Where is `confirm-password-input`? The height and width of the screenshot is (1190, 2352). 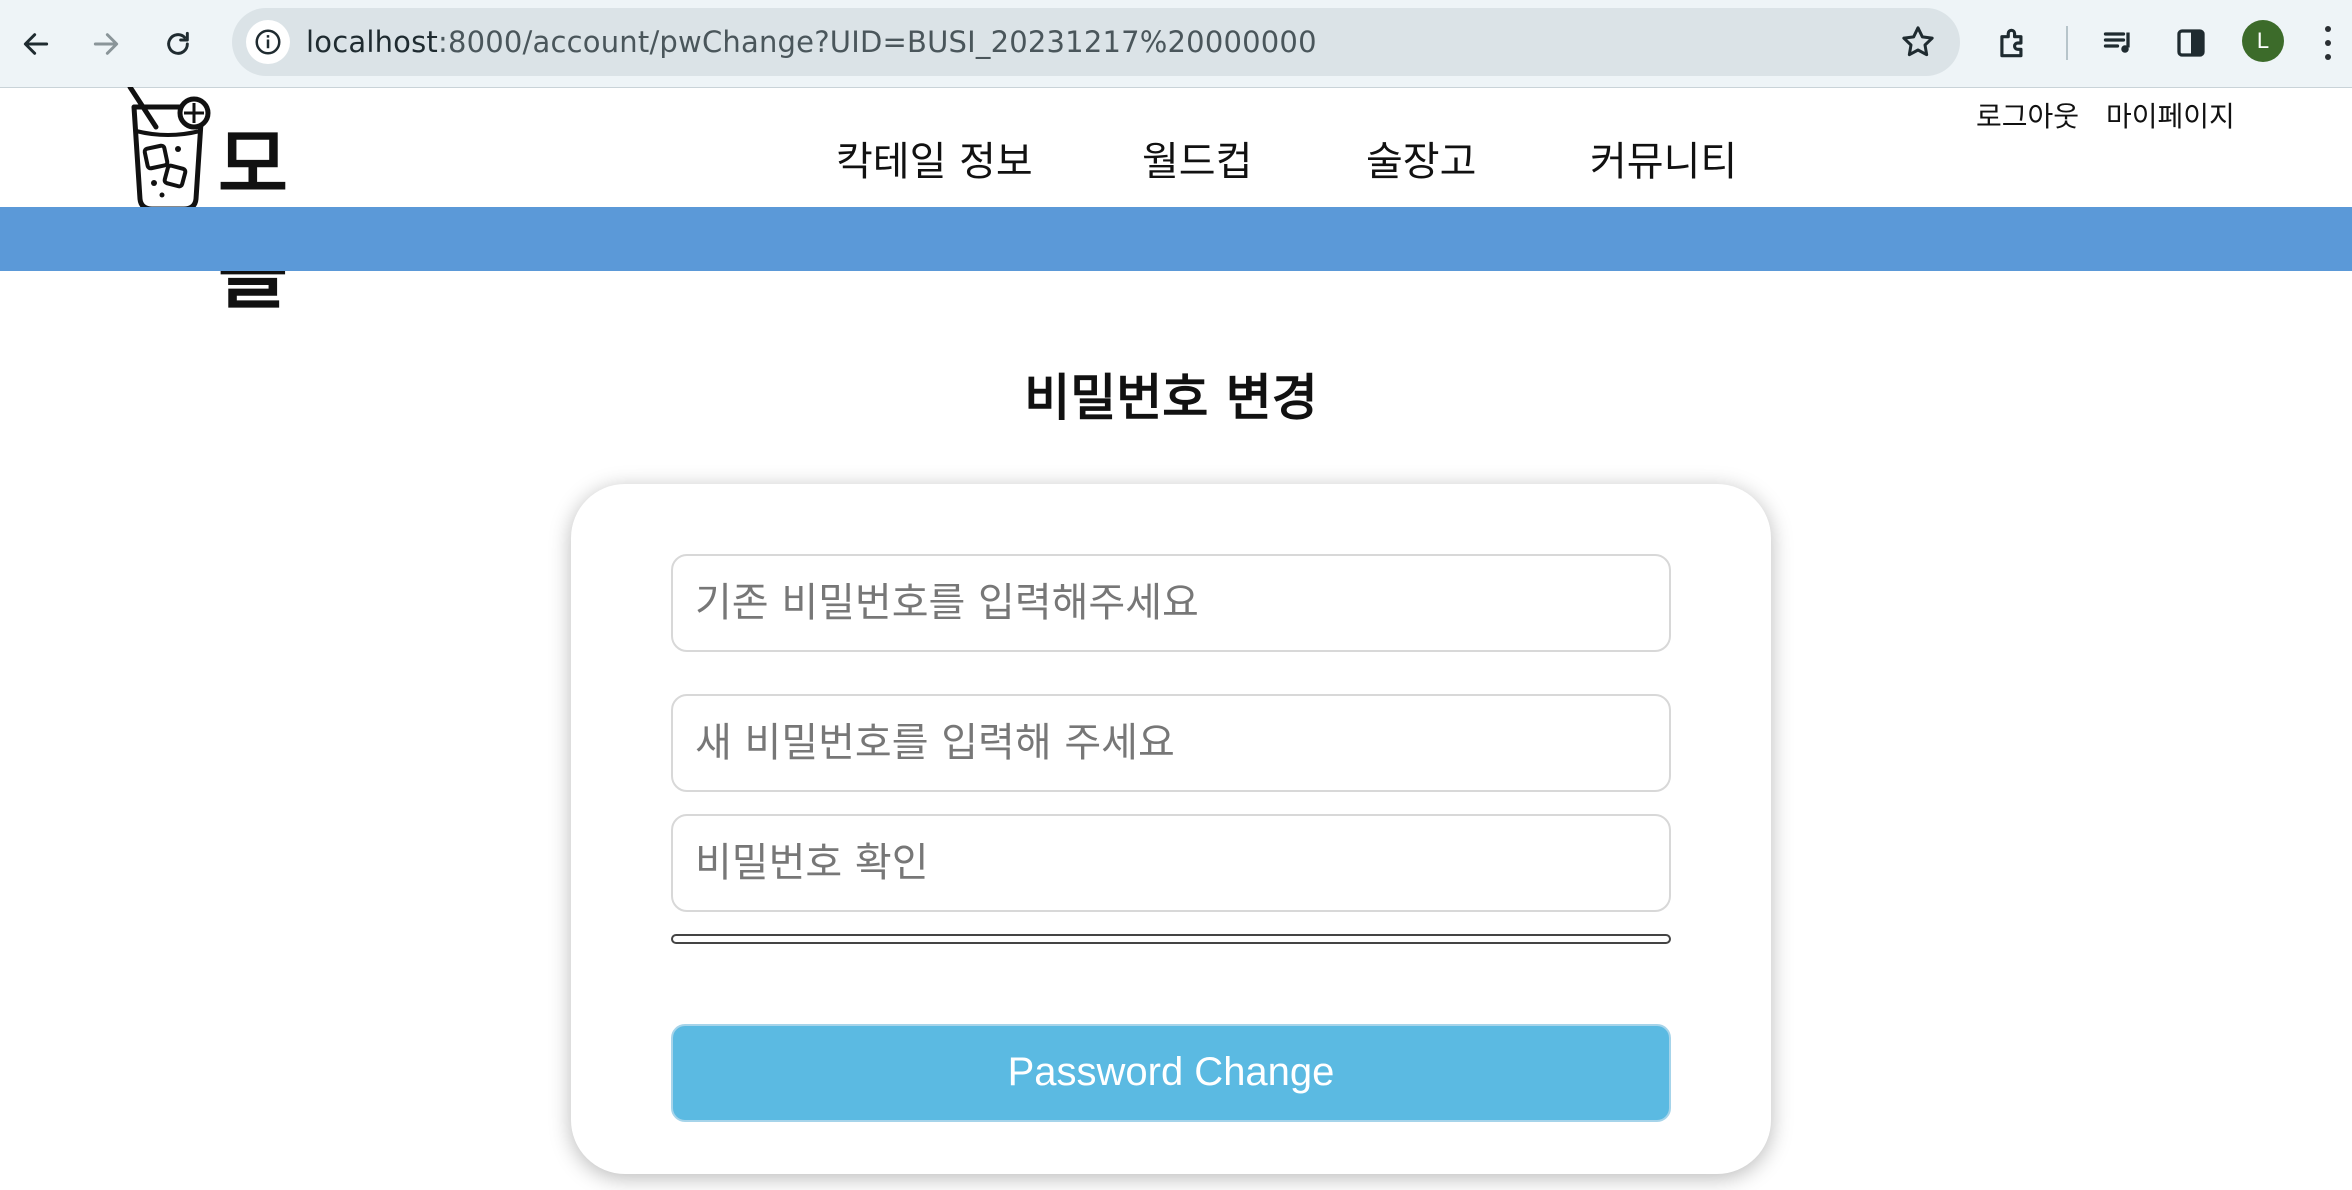 confirm-password-input is located at coordinates (1171, 863).